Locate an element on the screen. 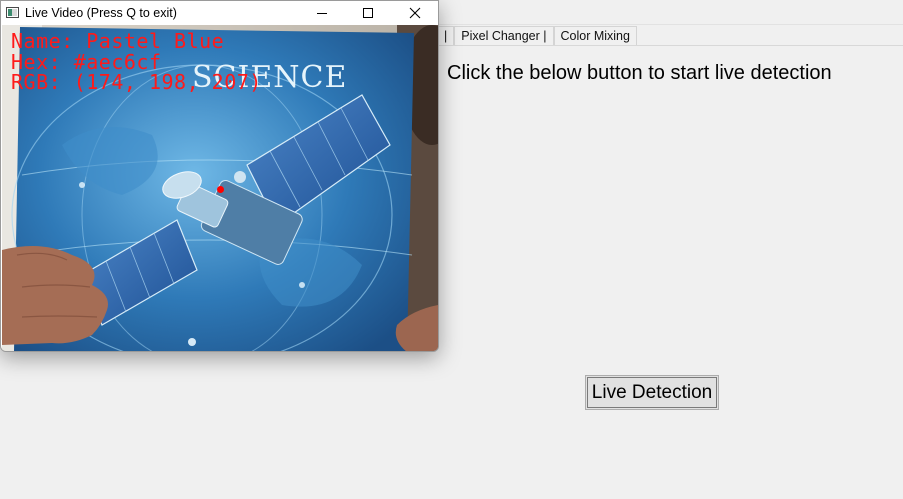 The width and height of the screenshot is (903, 499). tab-underline is located at coordinates (670, 45).